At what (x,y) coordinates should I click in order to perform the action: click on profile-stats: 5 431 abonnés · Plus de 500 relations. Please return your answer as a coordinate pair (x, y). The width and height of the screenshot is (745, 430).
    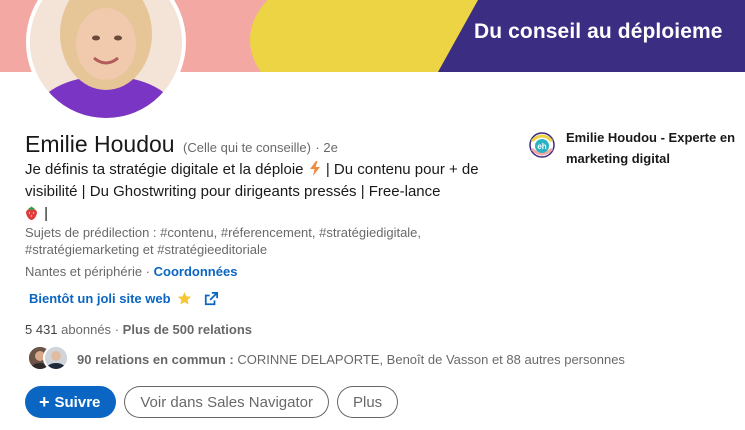
    Looking at the image, I should click on (138, 329).